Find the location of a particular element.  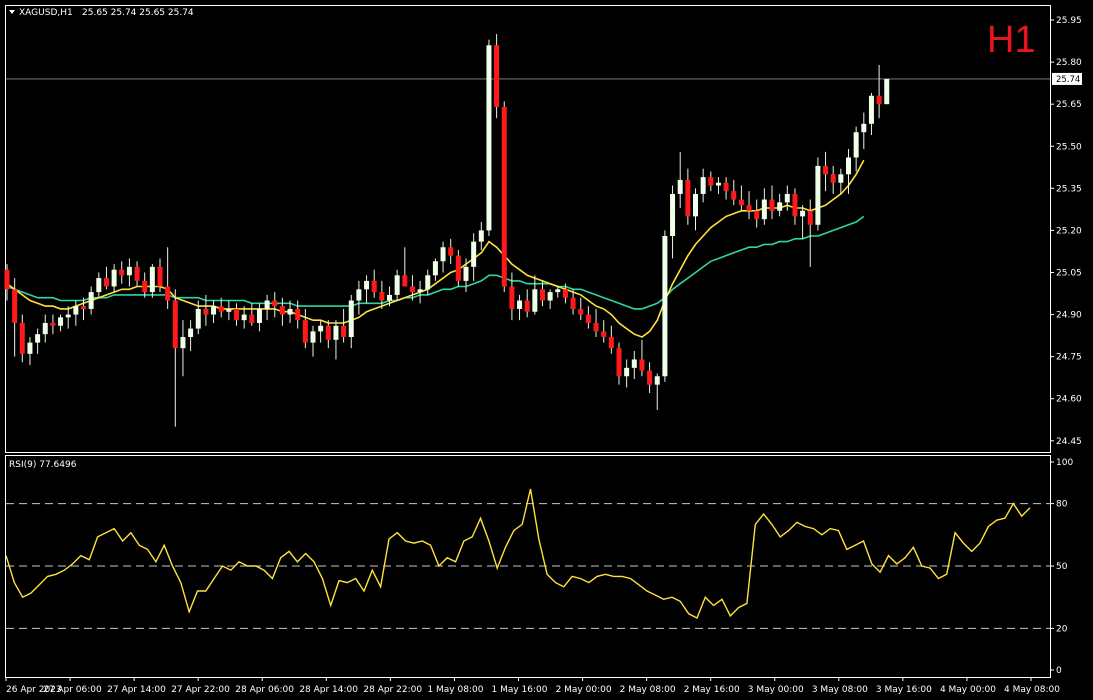

time-tick-label: 27 Apr 14:00 is located at coordinates (136, 690).